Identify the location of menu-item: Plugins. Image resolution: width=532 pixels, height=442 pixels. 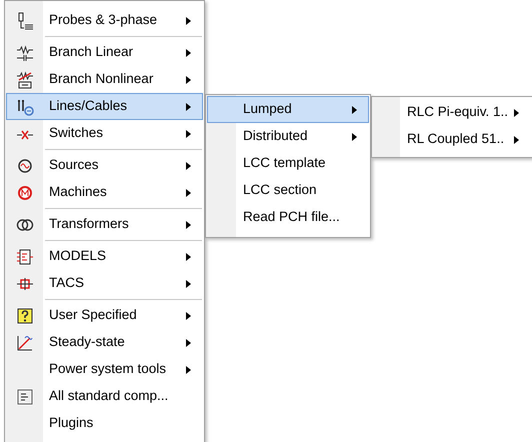
(104, 423).